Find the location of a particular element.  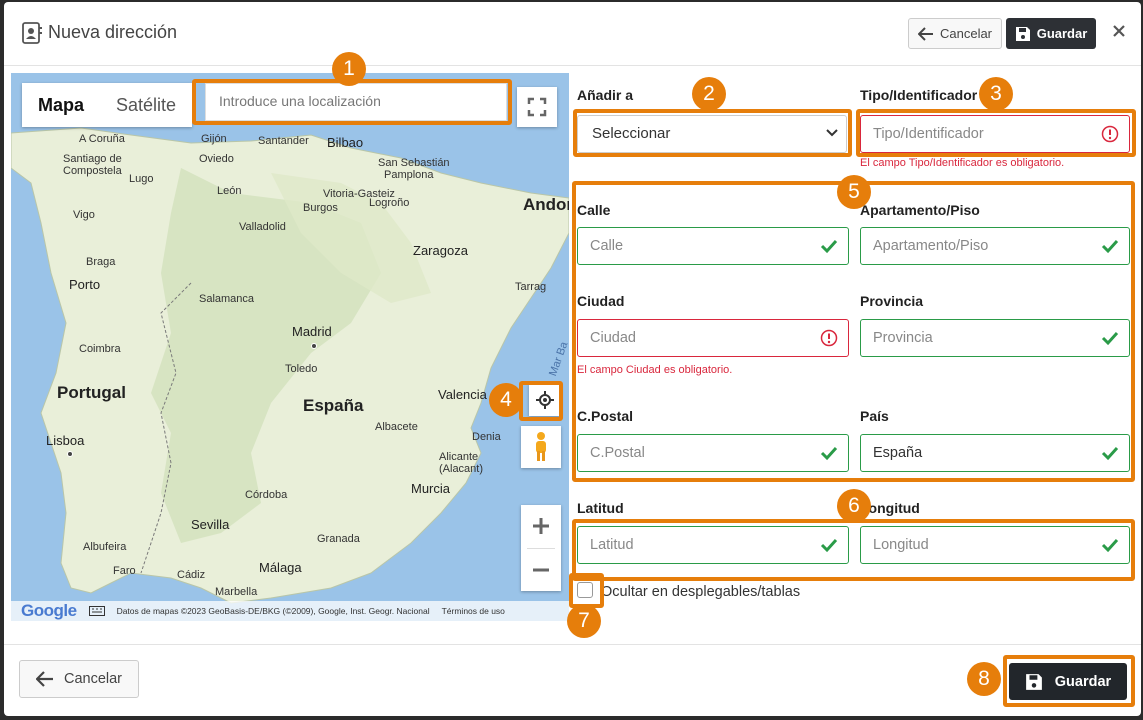

callout-badge-4: 4 is located at coordinates (506, 400).